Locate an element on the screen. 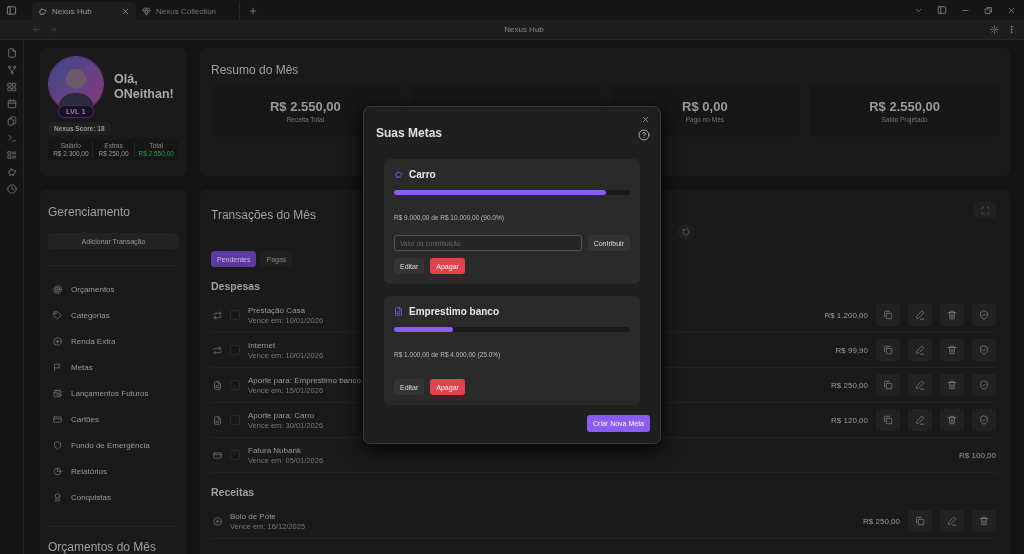 This screenshot has height=554, width=1024. pages-icon is located at coordinates (11, 121).